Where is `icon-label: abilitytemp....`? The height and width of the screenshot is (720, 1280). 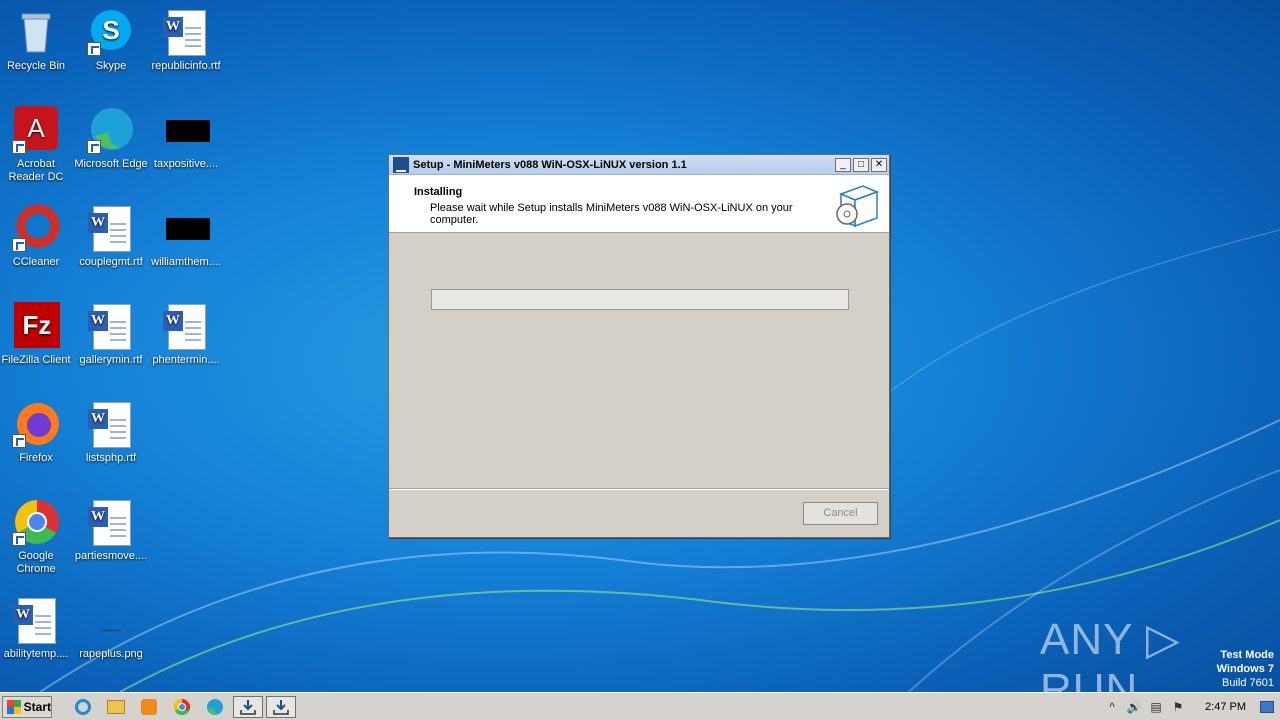
icon-label: abilitytemp.... is located at coordinates (36, 654).